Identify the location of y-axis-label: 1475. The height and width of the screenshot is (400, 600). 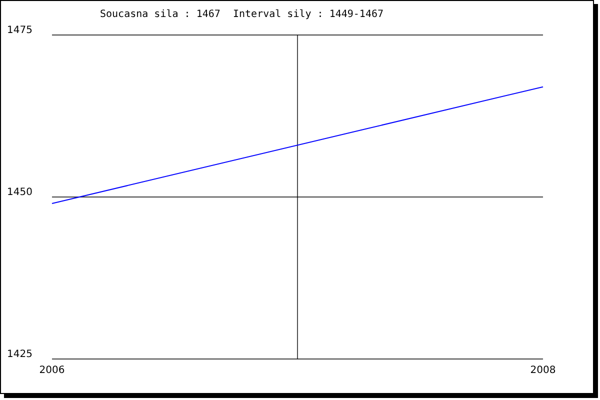
(19, 30).